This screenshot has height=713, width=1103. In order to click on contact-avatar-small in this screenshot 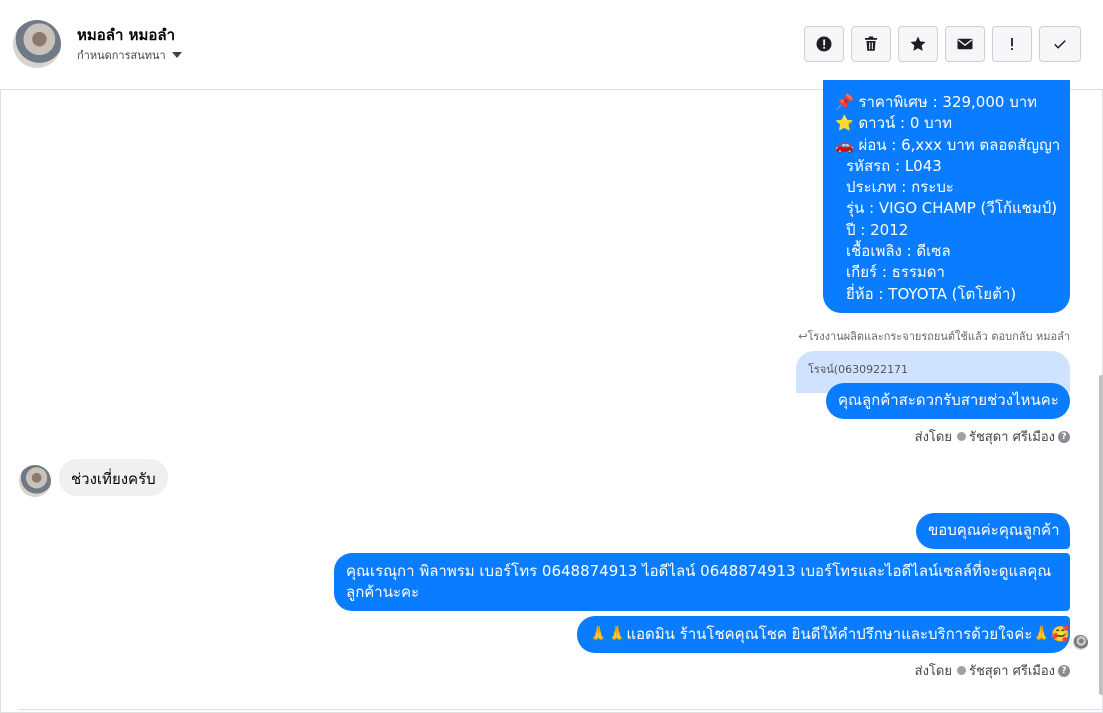, I will do `click(35, 481)`.